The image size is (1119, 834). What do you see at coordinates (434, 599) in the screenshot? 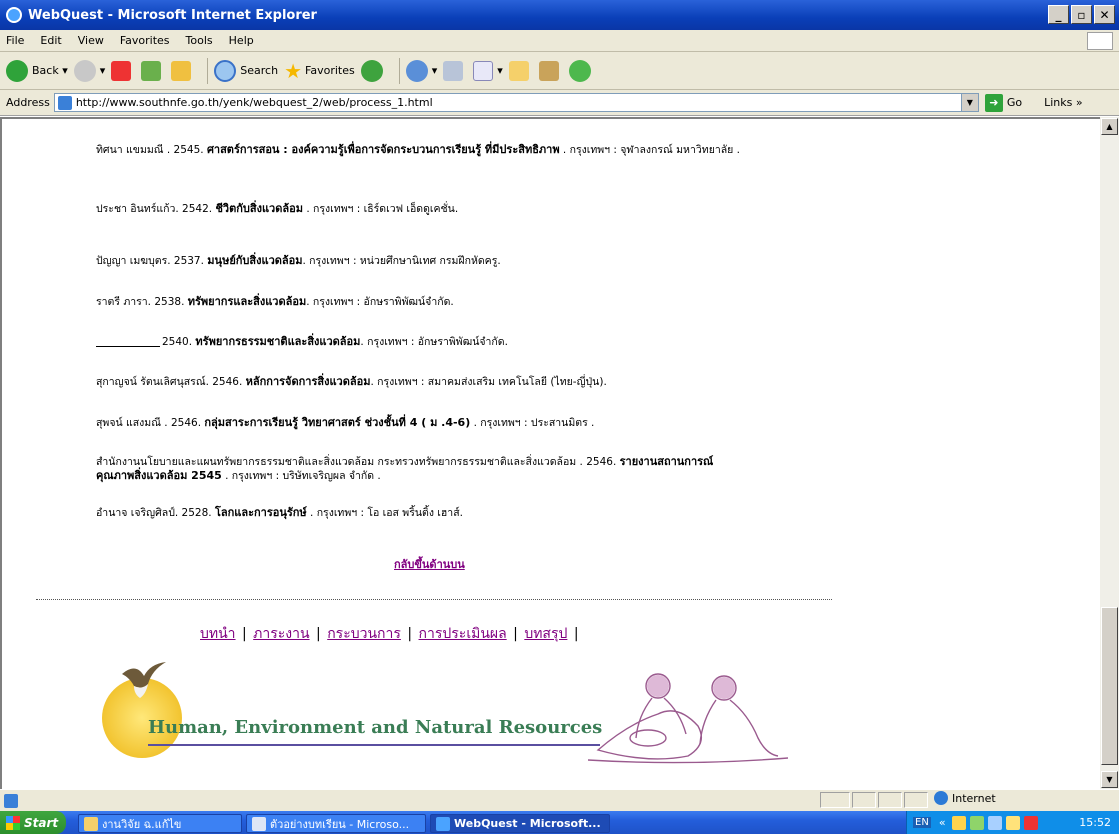
I see `dotted-divider` at bounding box center [434, 599].